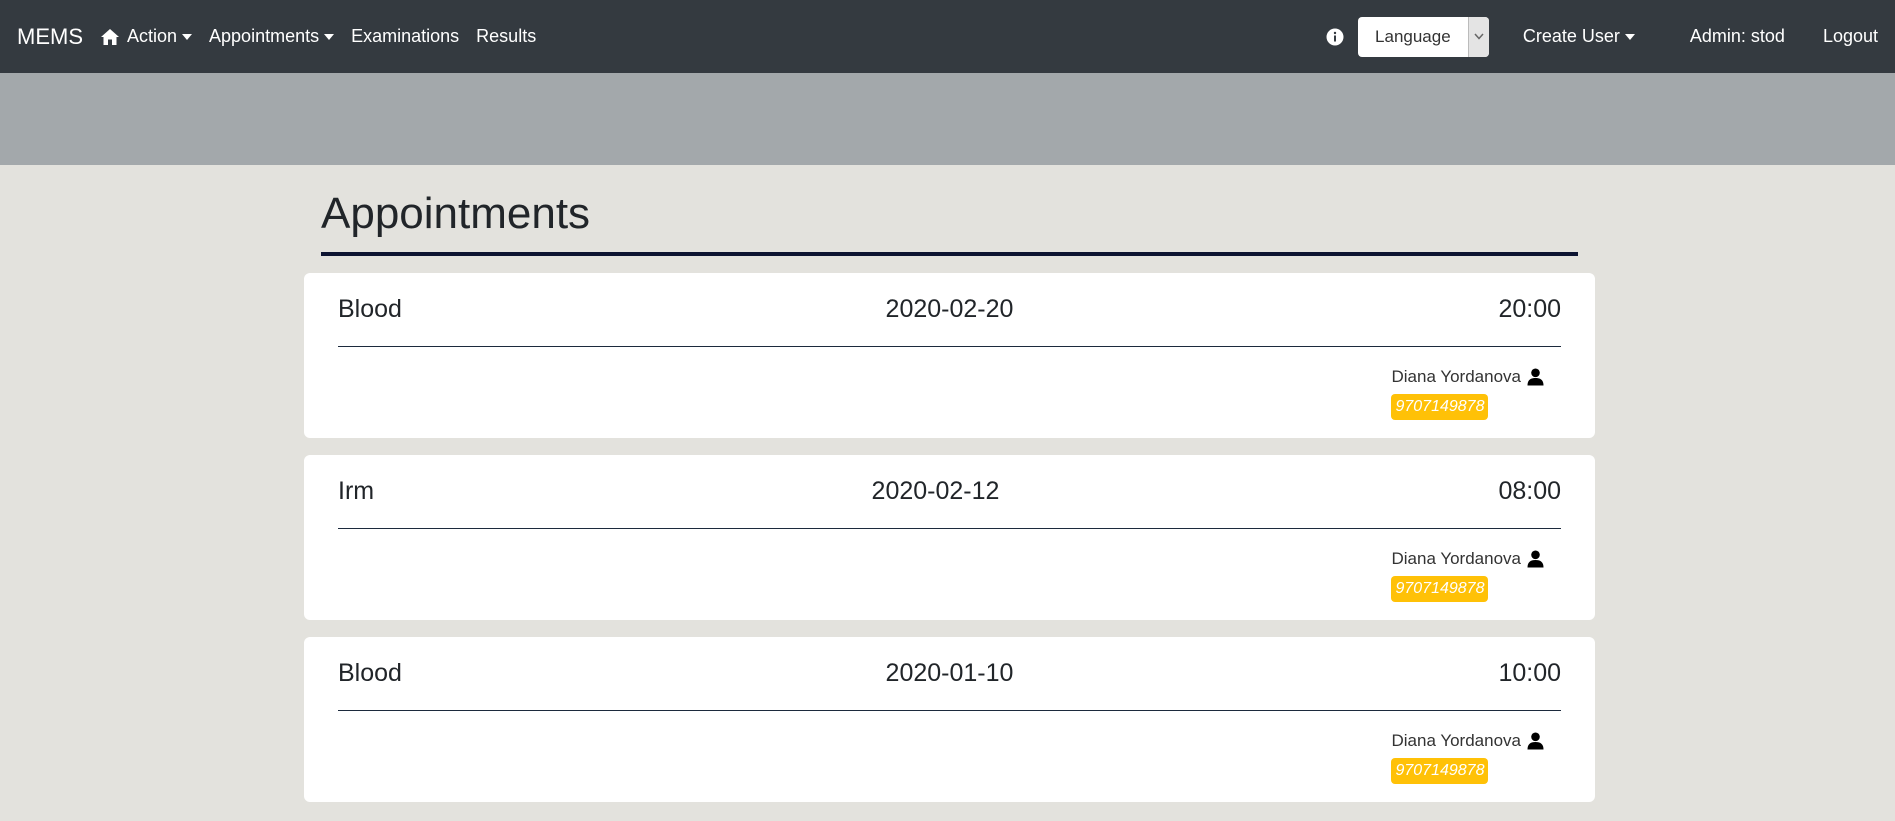 The image size is (1895, 821). I want to click on action-dropdown: Action, so click(146, 36).